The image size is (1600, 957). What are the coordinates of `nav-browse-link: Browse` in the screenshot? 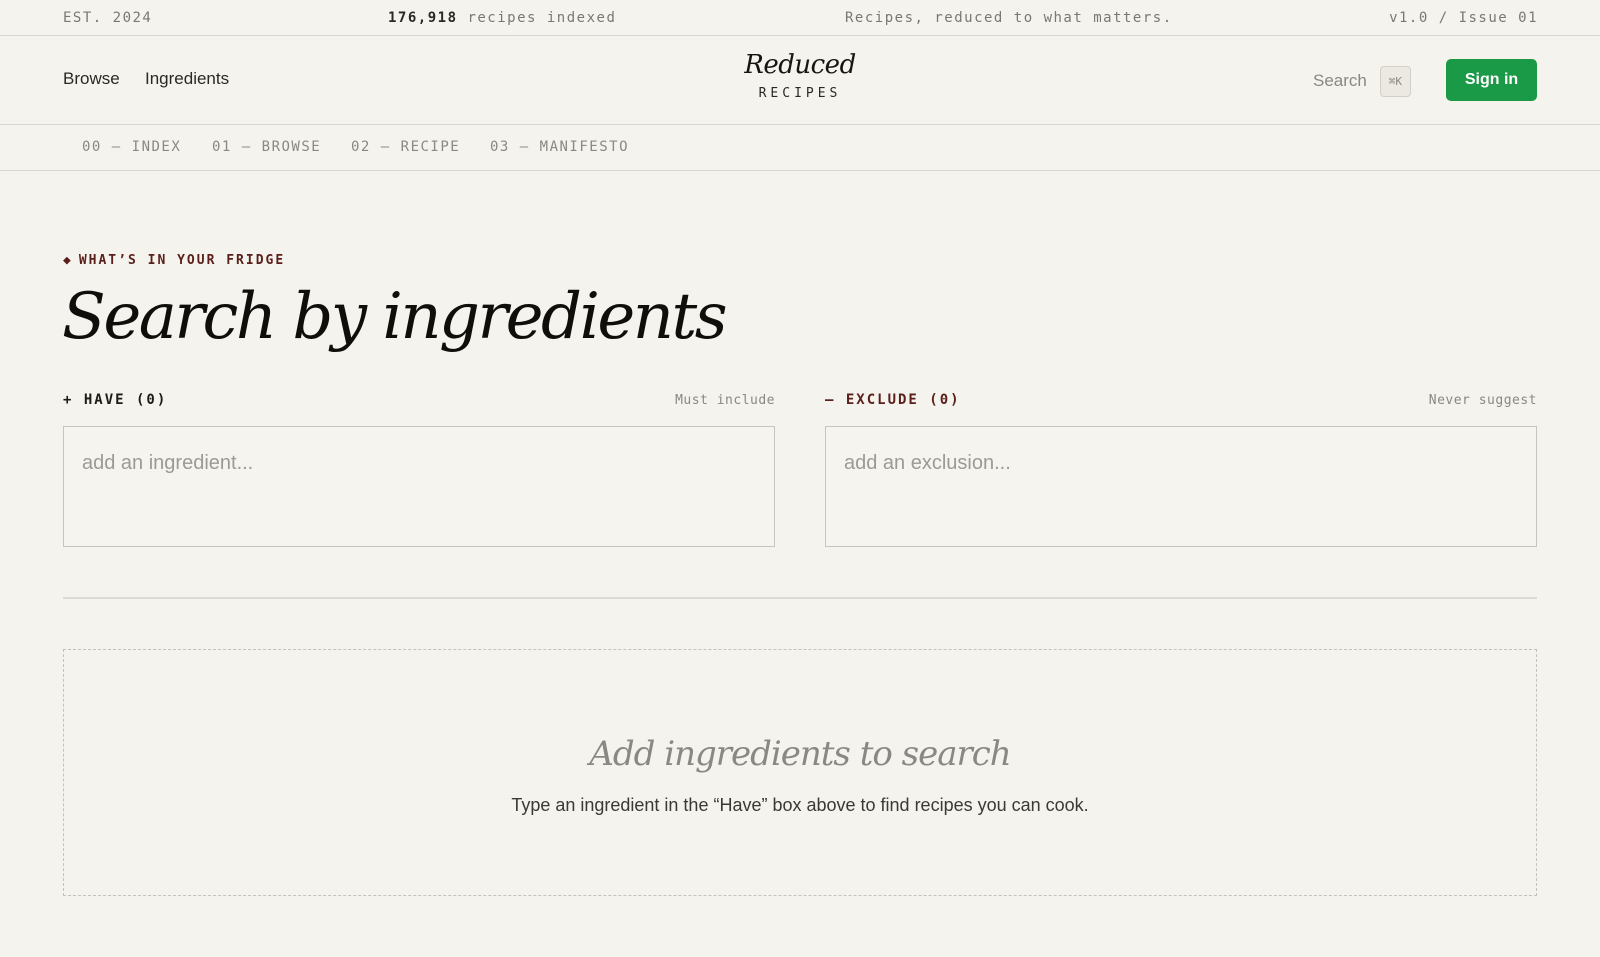 It's located at (91, 79).